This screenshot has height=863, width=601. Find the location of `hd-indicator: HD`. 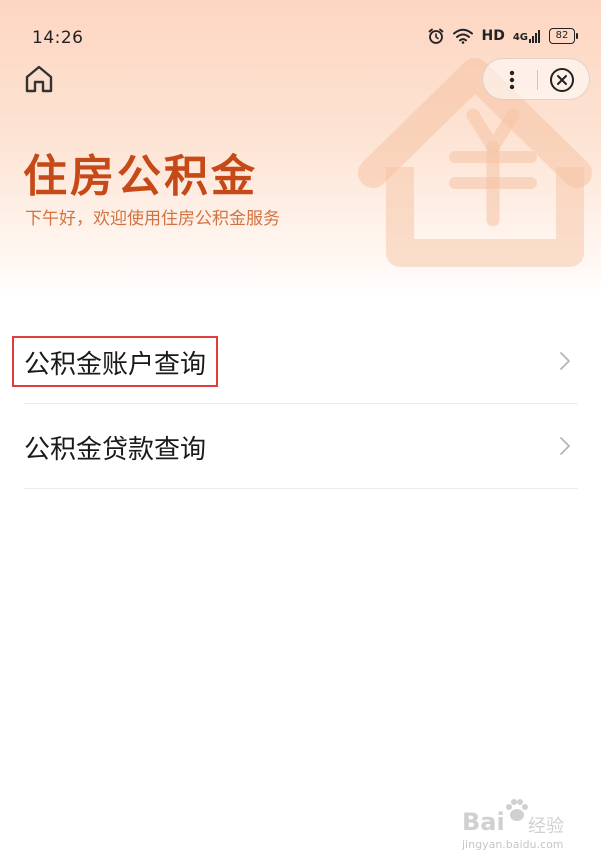

hd-indicator: HD is located at coordinates (493, 36).